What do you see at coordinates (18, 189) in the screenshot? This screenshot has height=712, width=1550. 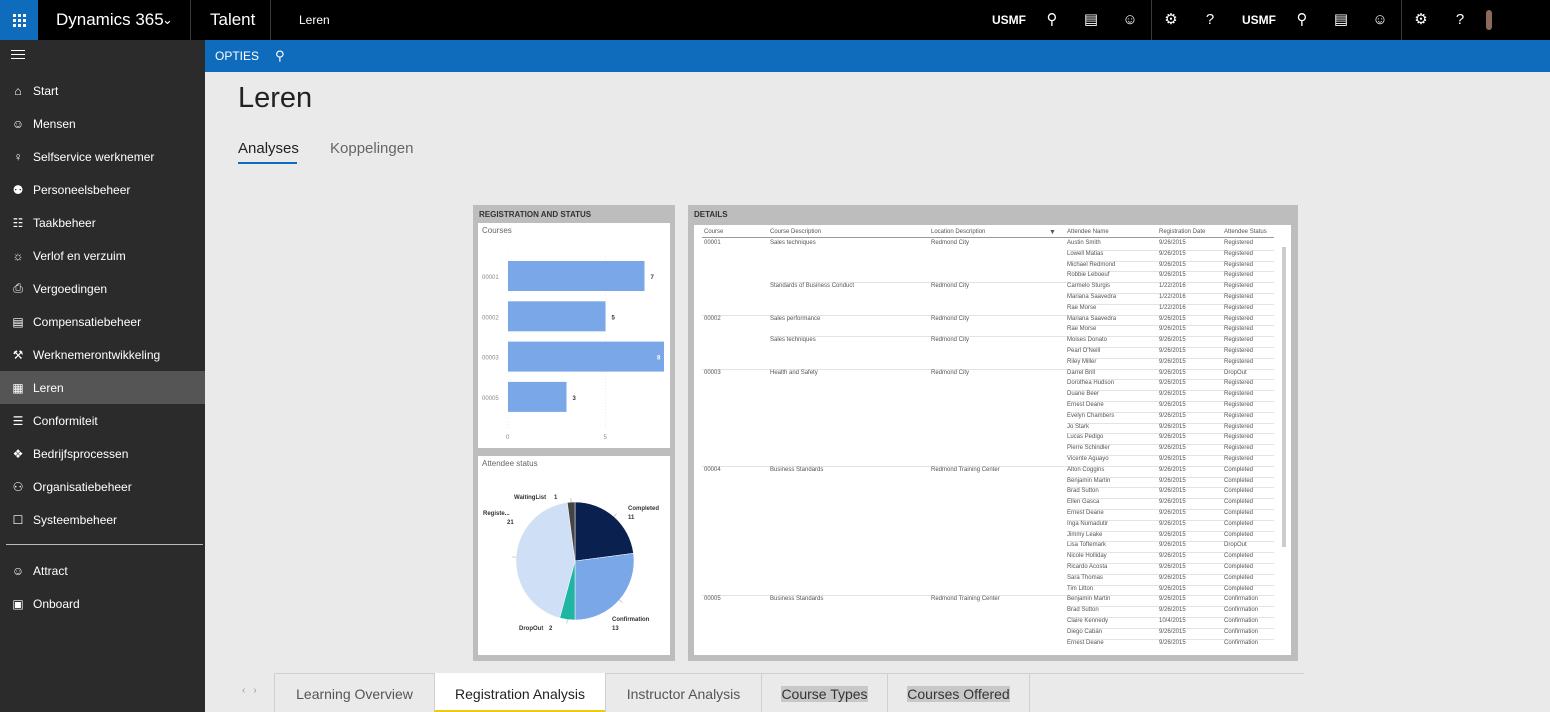 I see `group-icon: ⚉` at bounding box center [18, 189].